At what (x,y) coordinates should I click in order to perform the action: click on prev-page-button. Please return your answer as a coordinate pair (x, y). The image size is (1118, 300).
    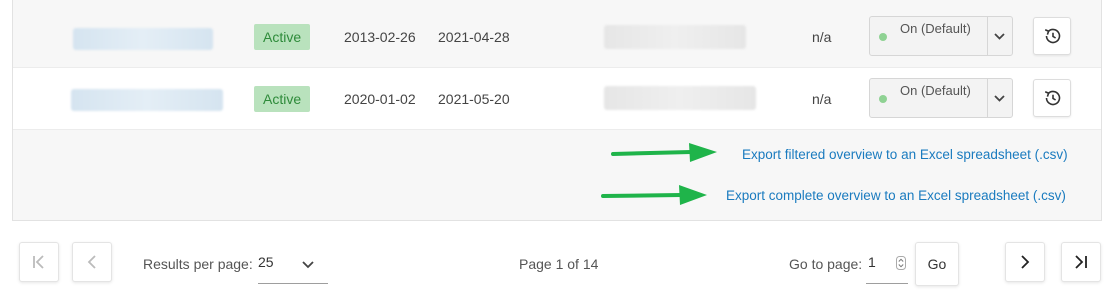
    Looking at the image, I should click on (92, 262).